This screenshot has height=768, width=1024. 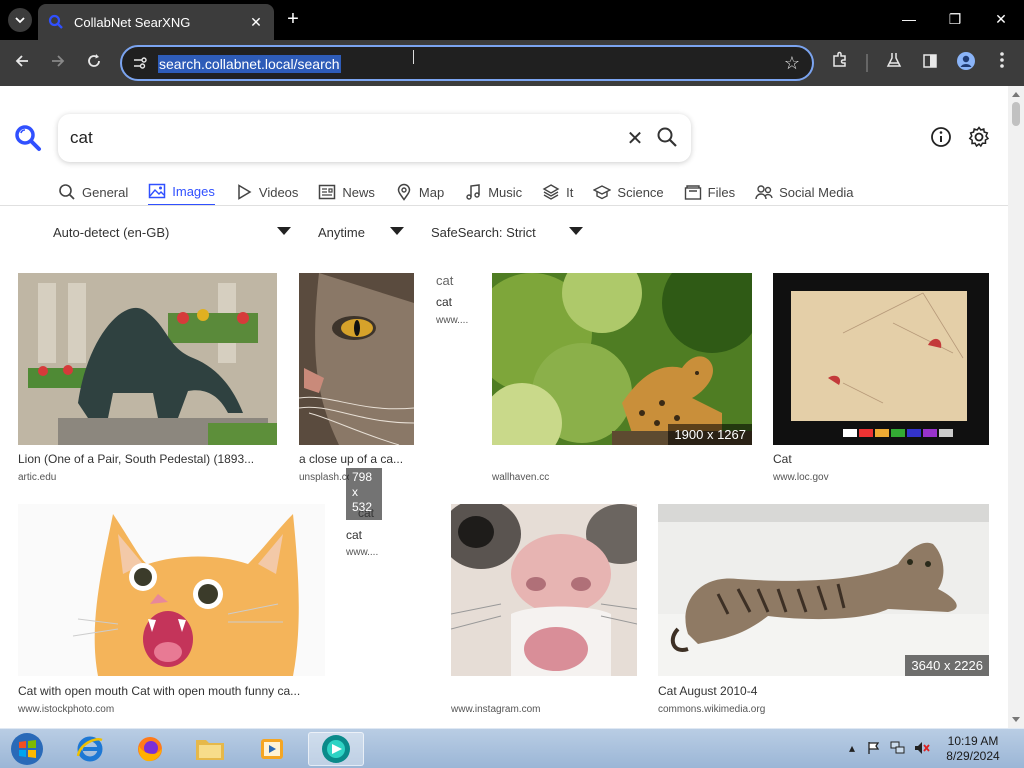 I want to click on system-clock: 10:19 AM 8/29/2024, so click(x=973, y=749).